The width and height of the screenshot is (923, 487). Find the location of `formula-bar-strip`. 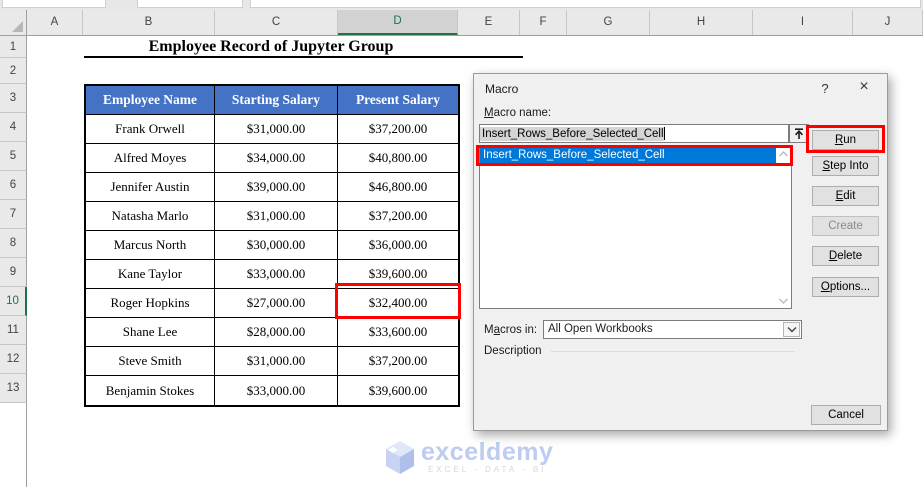

formula-bar-strip is located at coordinates (461, 5).